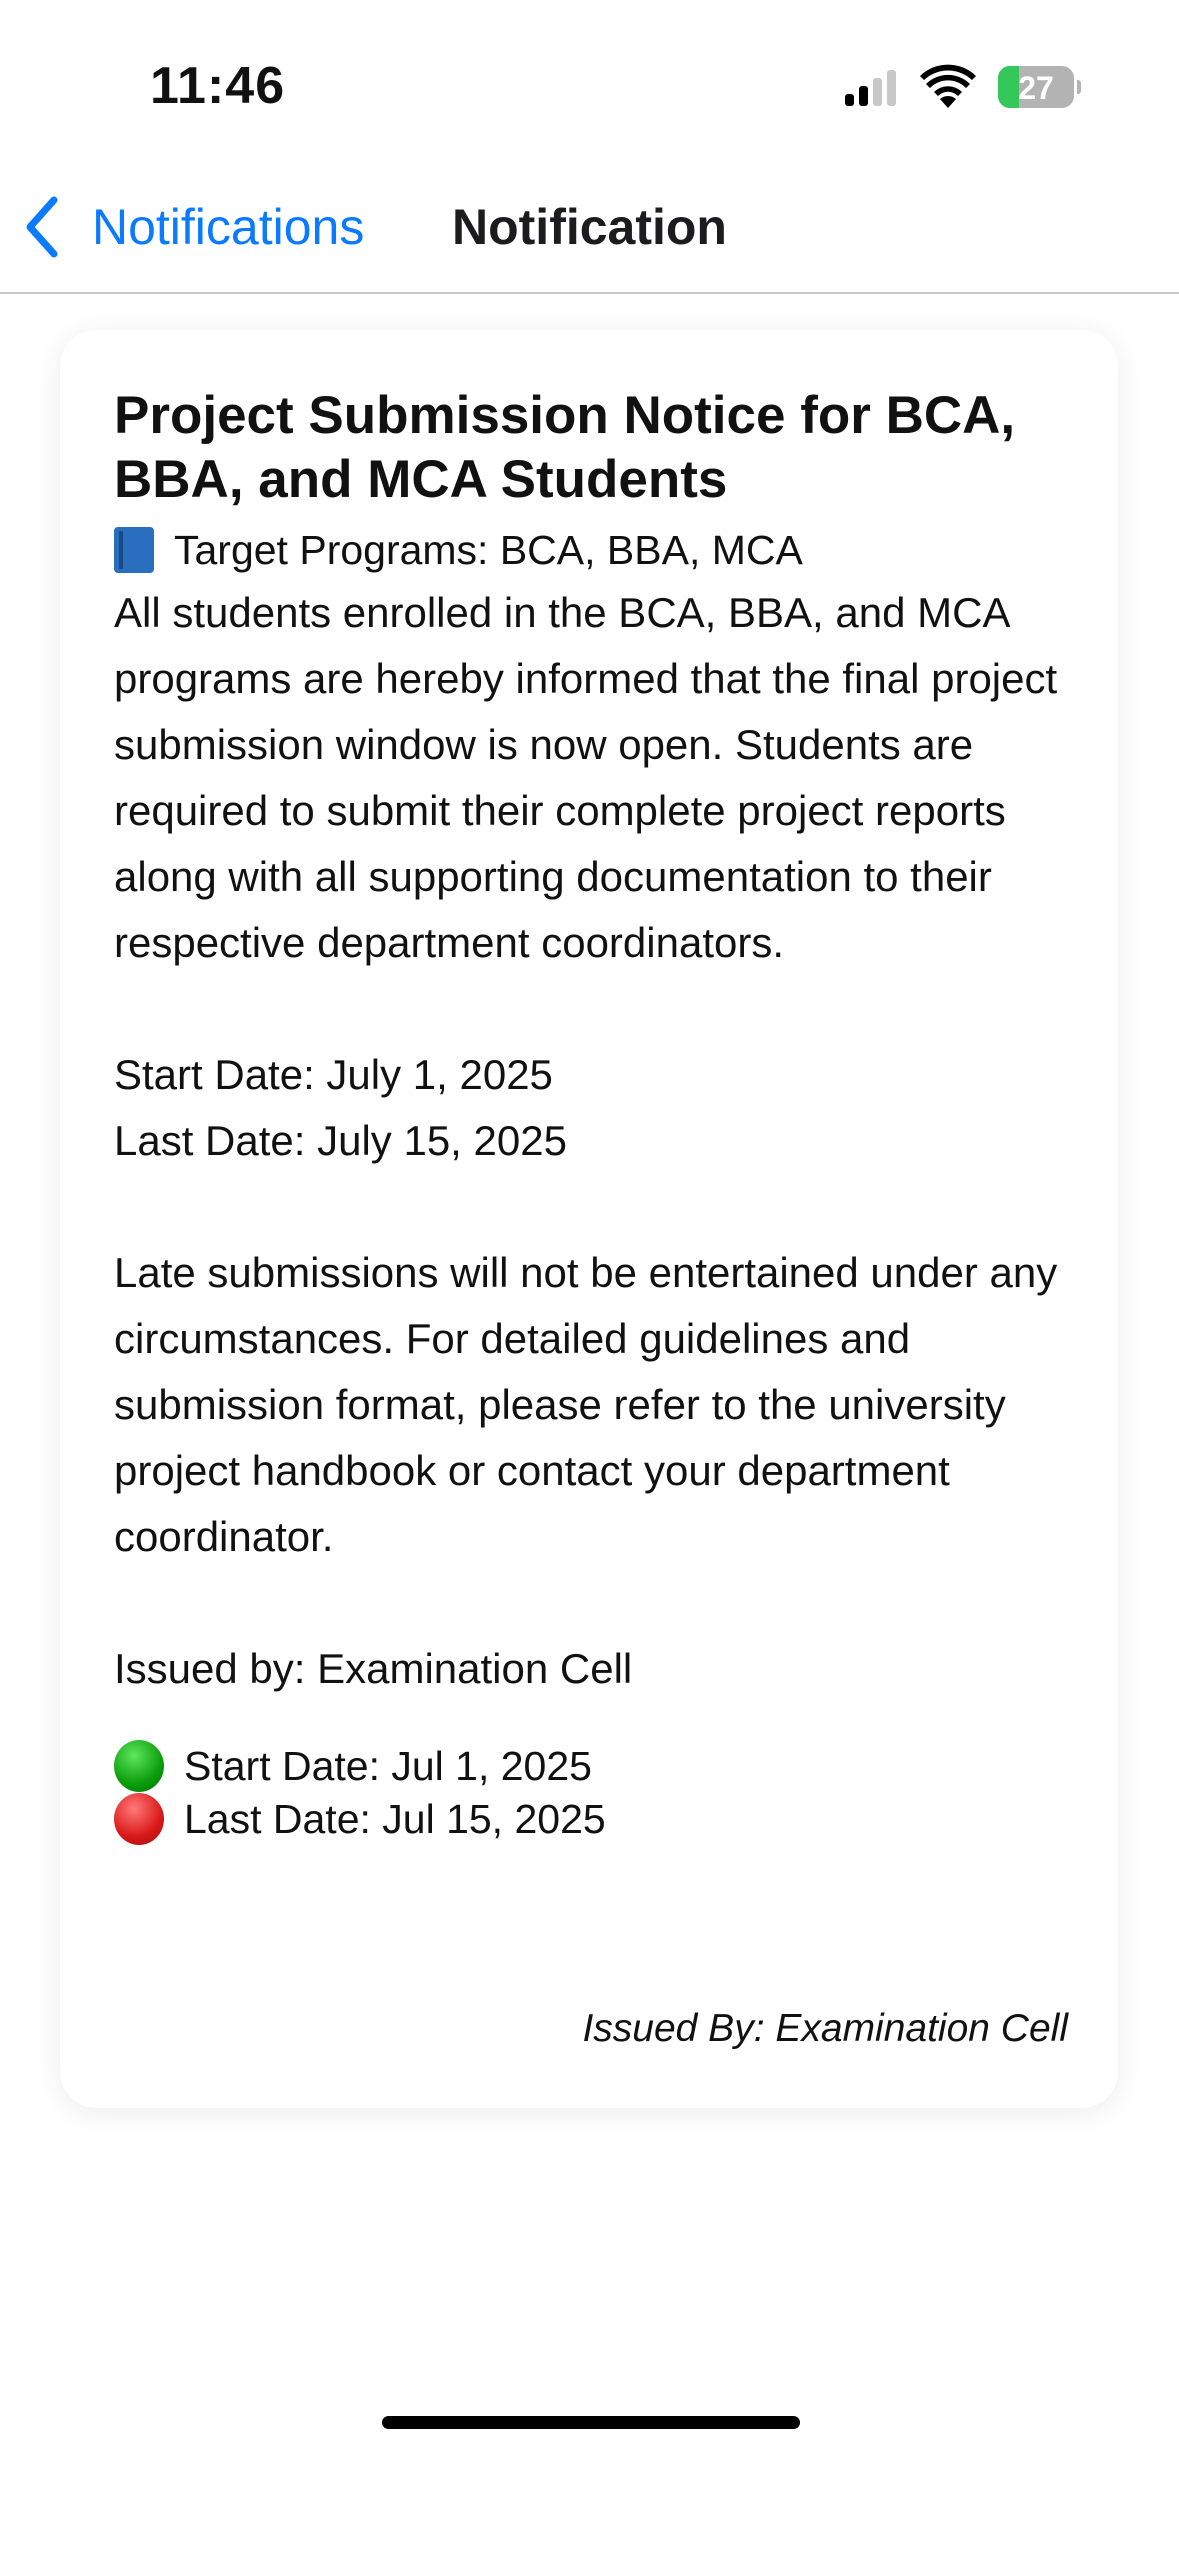  I want to click on issued-by: Issued By: Examination Cell, so click(825, 2028).